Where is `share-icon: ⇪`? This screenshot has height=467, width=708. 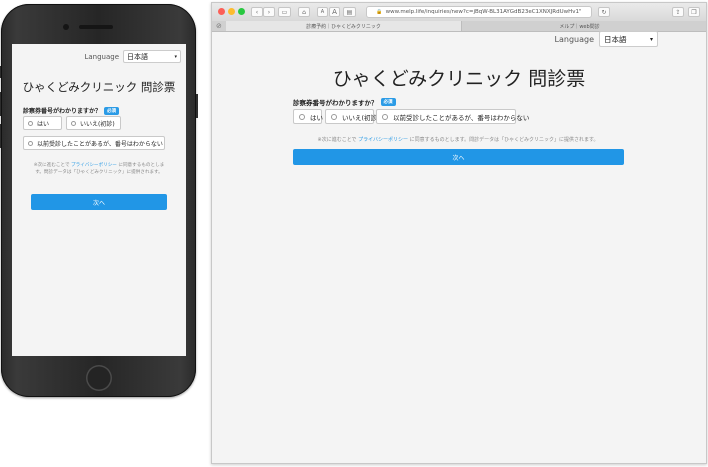 share-icon: ⇪ is located at coordinates (678, 12).